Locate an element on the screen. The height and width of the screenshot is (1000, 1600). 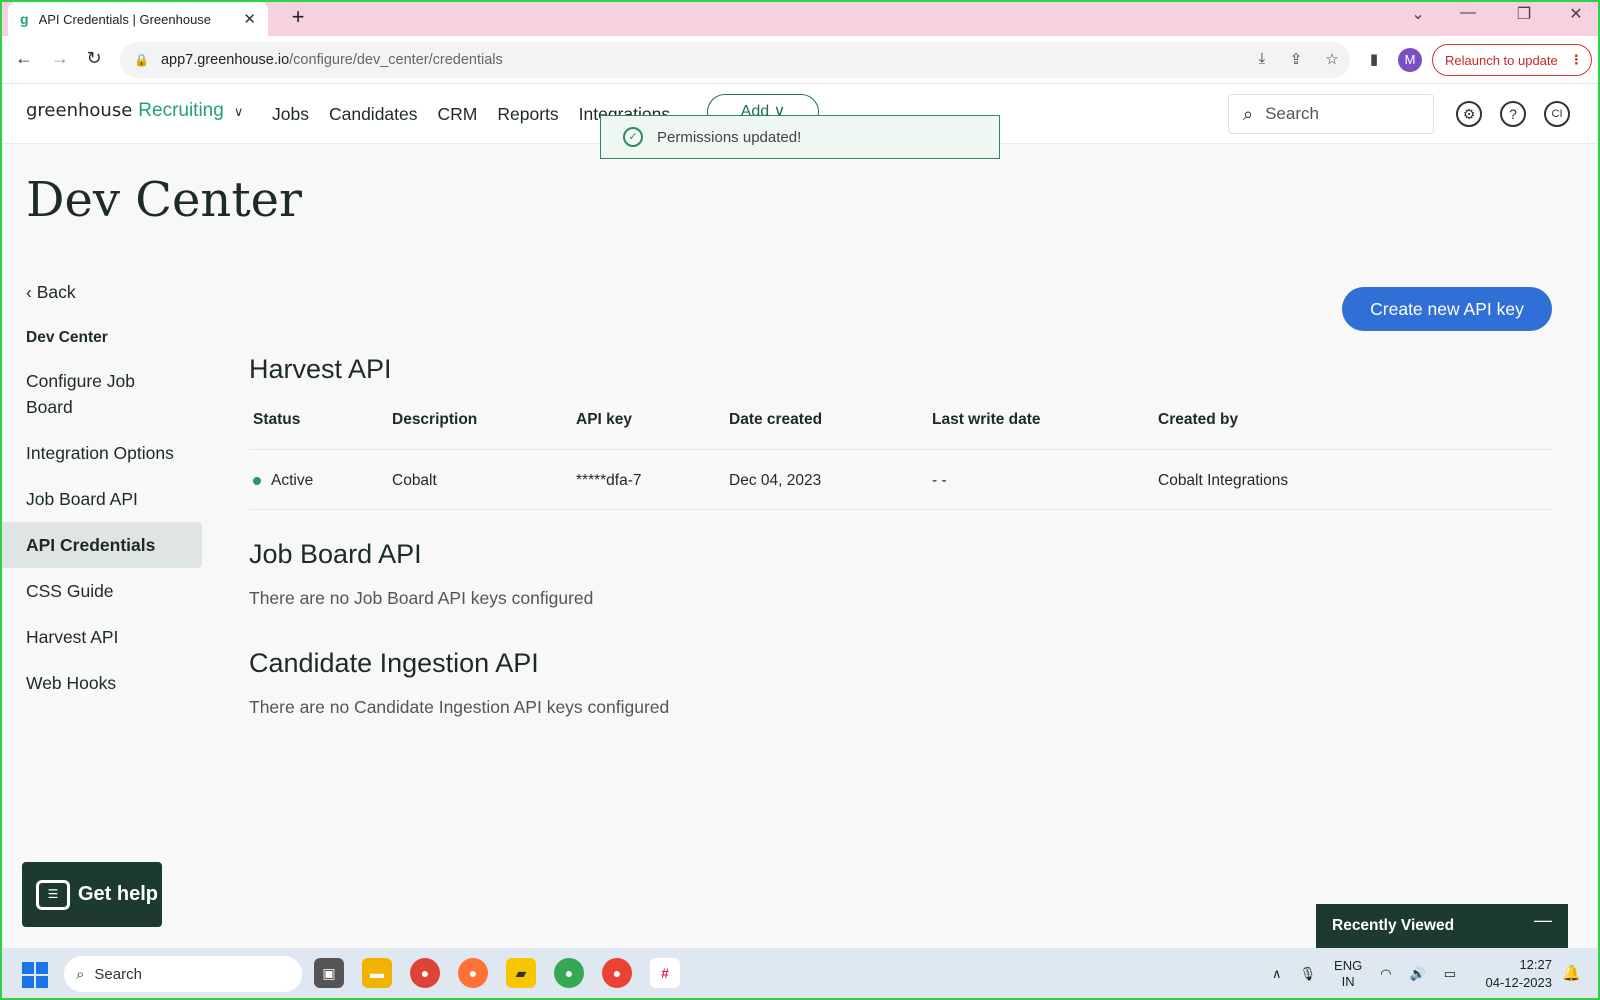
nav-crm: CRM is located at coordinates (458, 114).